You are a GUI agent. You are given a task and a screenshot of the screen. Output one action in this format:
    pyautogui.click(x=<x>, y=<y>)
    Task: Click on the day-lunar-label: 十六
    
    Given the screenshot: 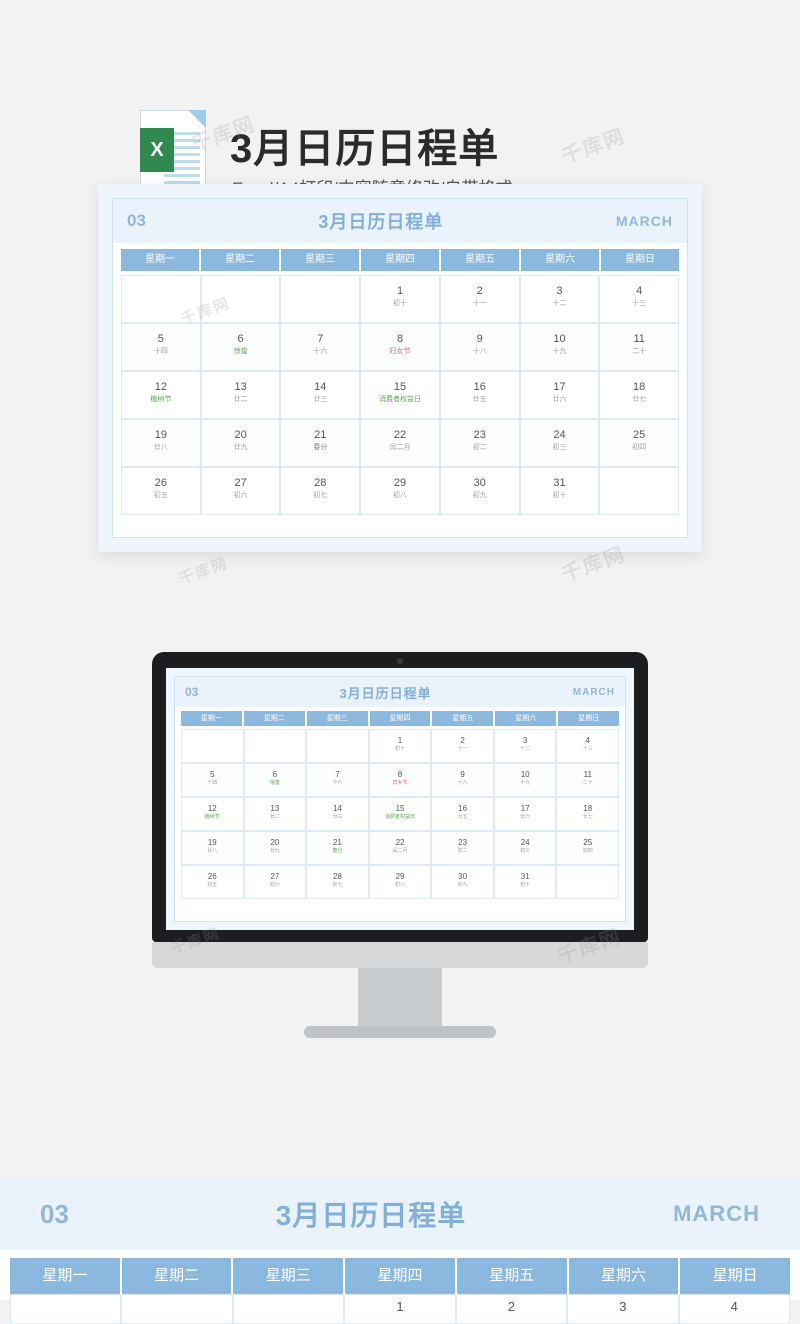 What is the action you would take?
    pyautogui.click(x=320, y=351)
    